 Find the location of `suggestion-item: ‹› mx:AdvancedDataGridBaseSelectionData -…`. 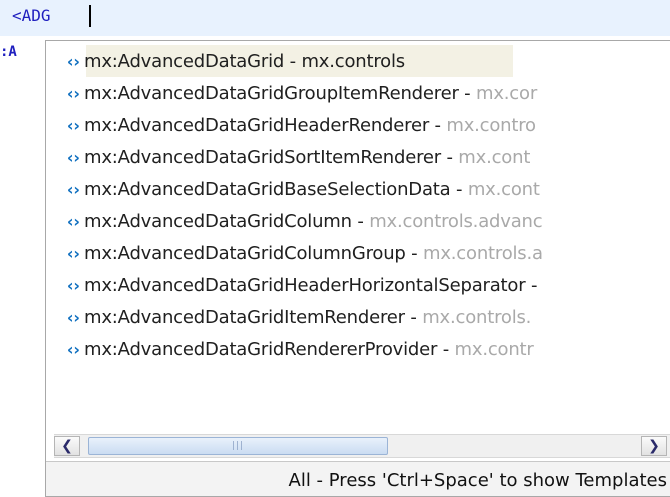

suggestion-item: ‹› mx:AdvancedDataGridBaseSelectionData -… is located at coordinates (358, 189).